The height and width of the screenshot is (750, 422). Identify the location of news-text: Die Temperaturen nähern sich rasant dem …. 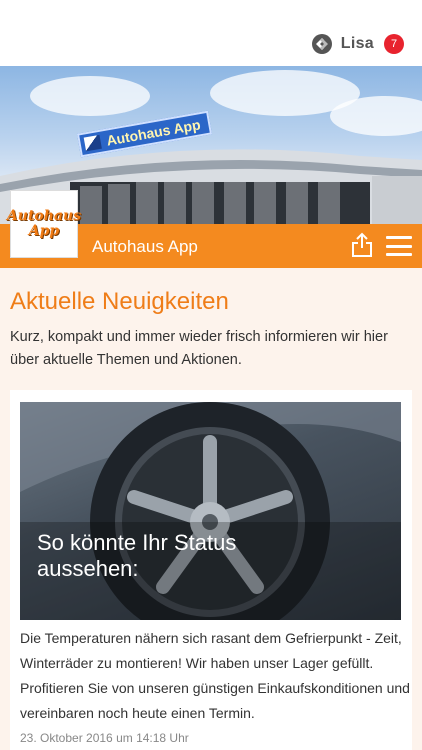
(215, 675).